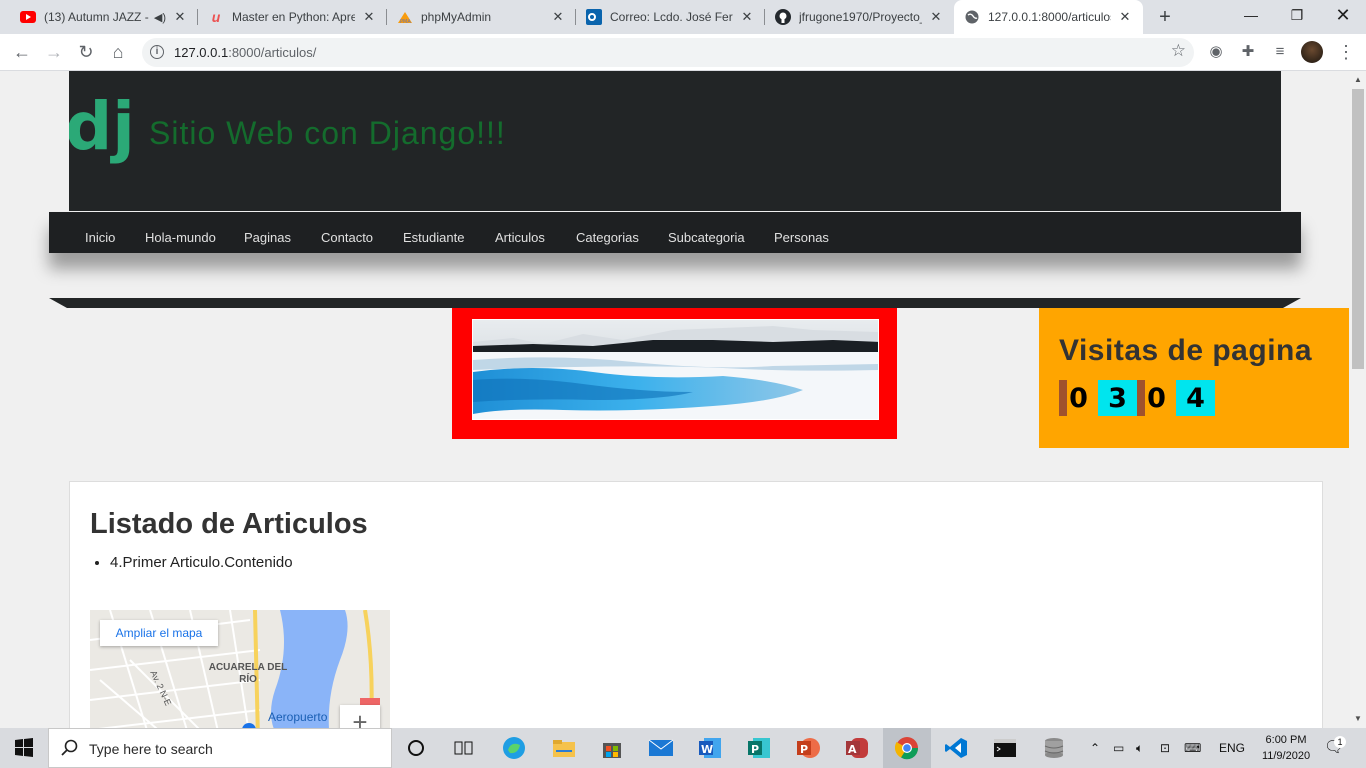  What do you see at coordinates (267, 232) in the screenshot?
I see `nav-paginas: Paginas` at bounding box center [267, 232].